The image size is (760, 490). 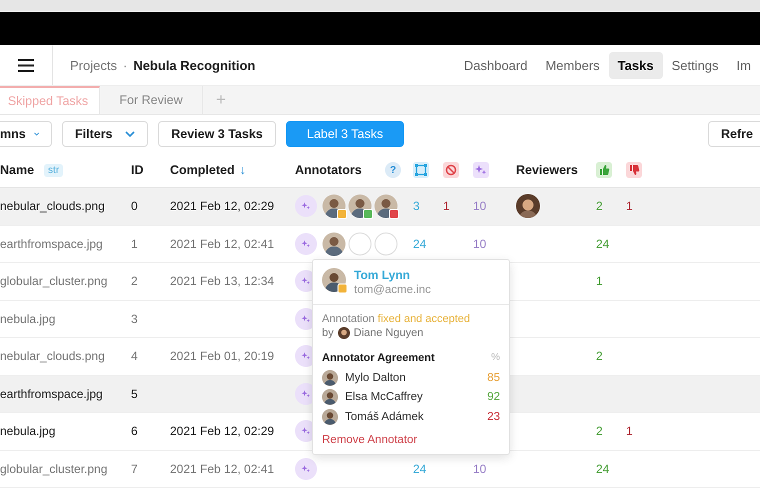 What do you see at coordinates (134, 393) in the screenshot?
I see `table-cell: 5` at bounding box center [134, 393].